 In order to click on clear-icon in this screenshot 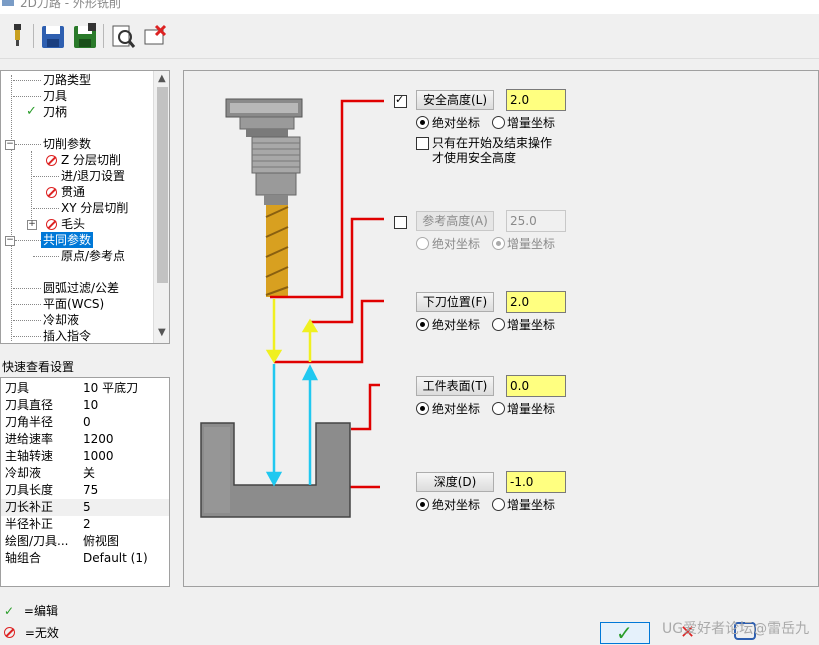, I will do `click(155, 36)`.